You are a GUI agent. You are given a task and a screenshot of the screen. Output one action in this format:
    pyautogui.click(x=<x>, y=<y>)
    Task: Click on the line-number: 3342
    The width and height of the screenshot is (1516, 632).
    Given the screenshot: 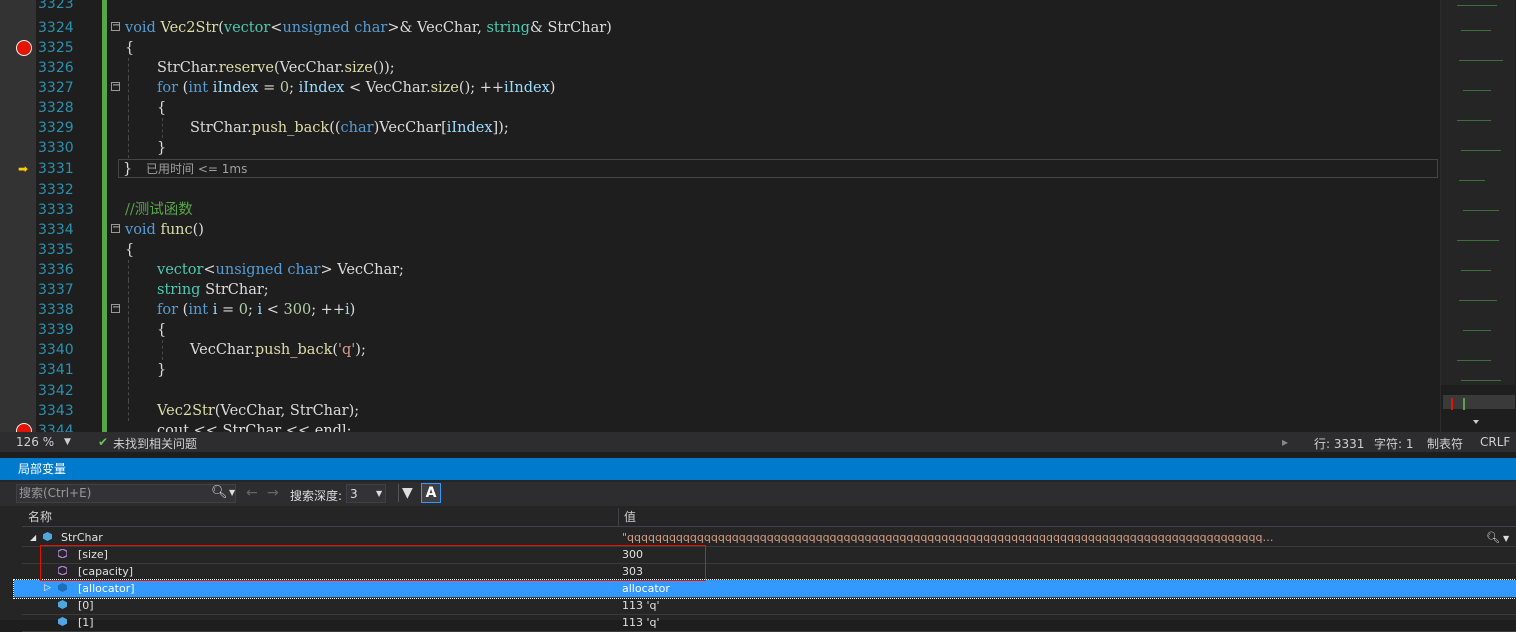 What is the action you would take?
    pyautogui.click(x=56, y=391)
    